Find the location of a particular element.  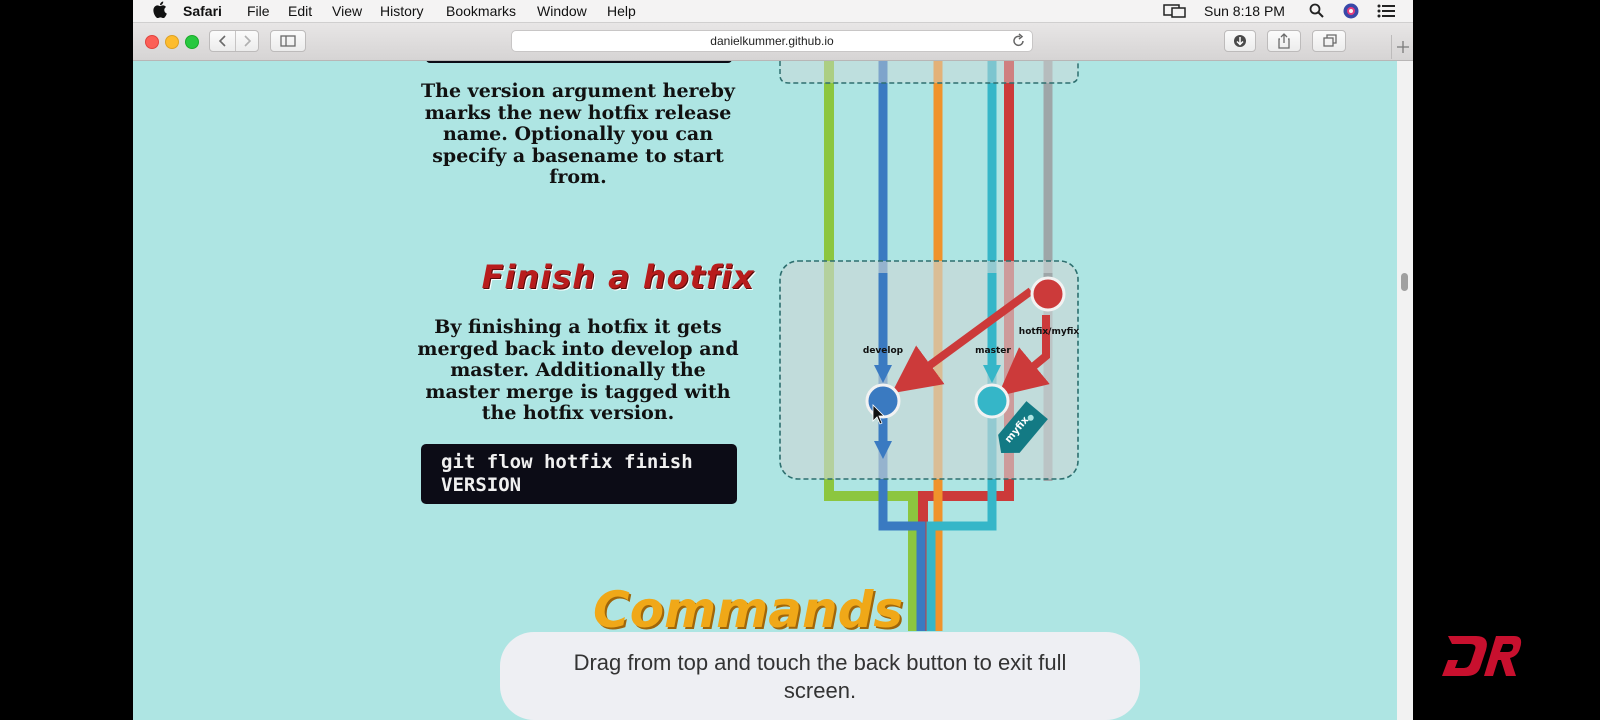

back-forward-group is located at coordinates (234, 41).